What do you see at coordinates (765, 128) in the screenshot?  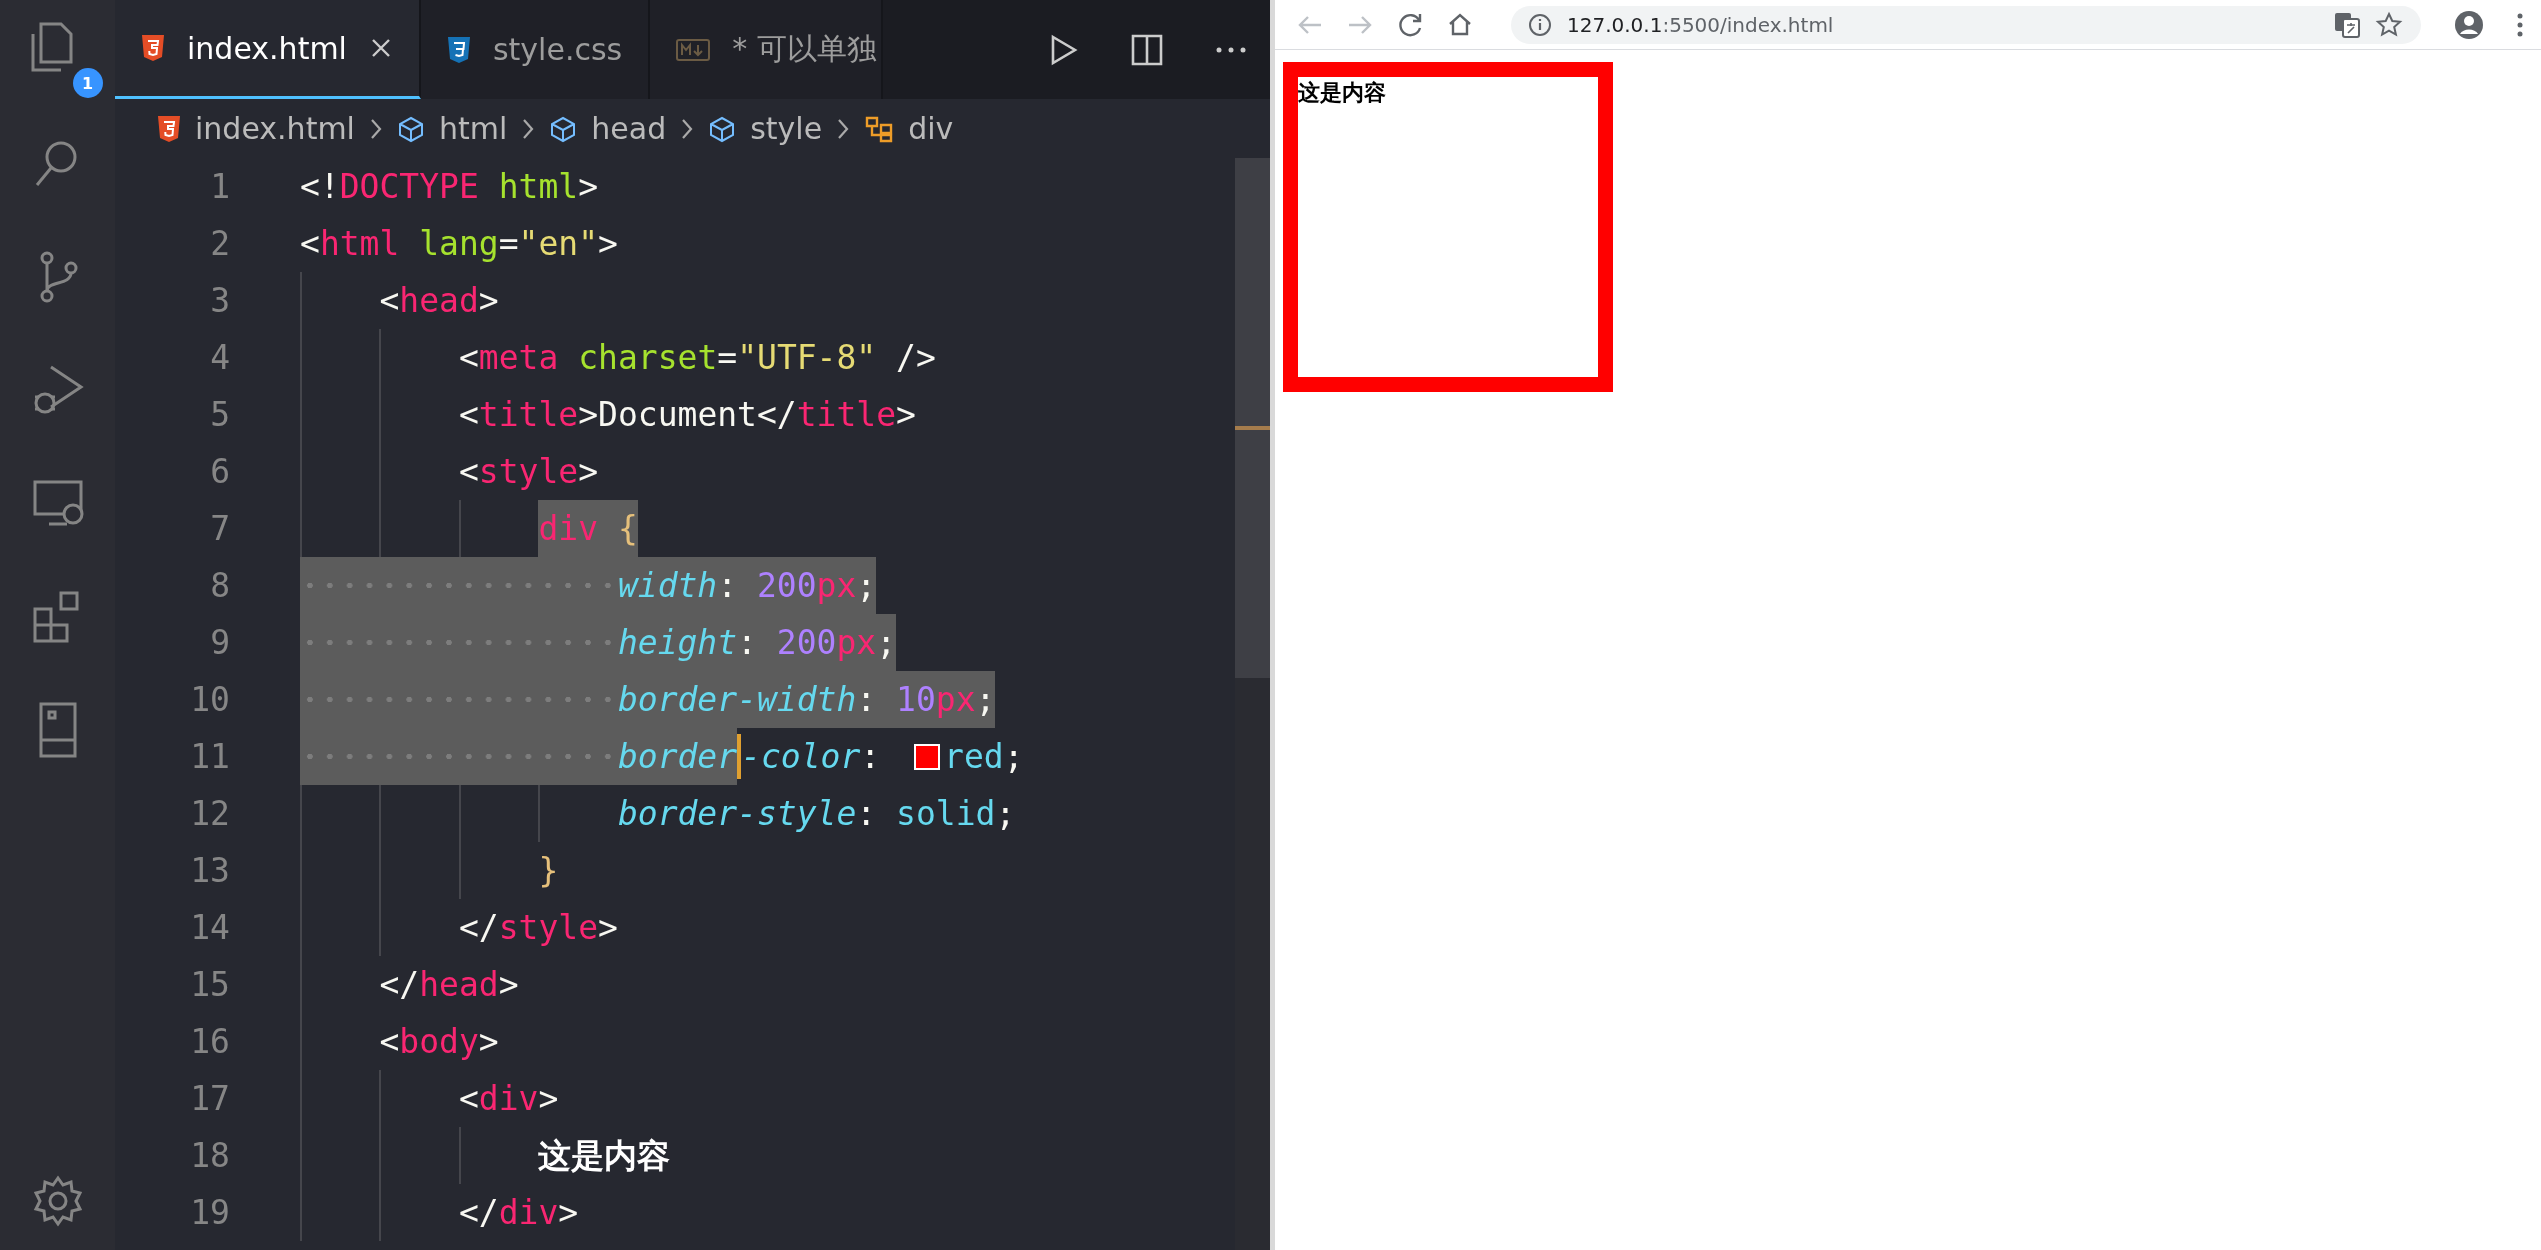 I see `breadcrumb-item: style` at bounding box center [765, 128].